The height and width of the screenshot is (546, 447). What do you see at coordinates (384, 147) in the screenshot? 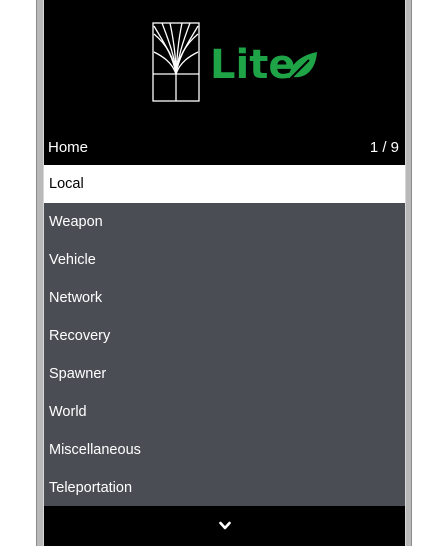
I see `option-counter: 1 / 9` at bounding box center [384, 147].